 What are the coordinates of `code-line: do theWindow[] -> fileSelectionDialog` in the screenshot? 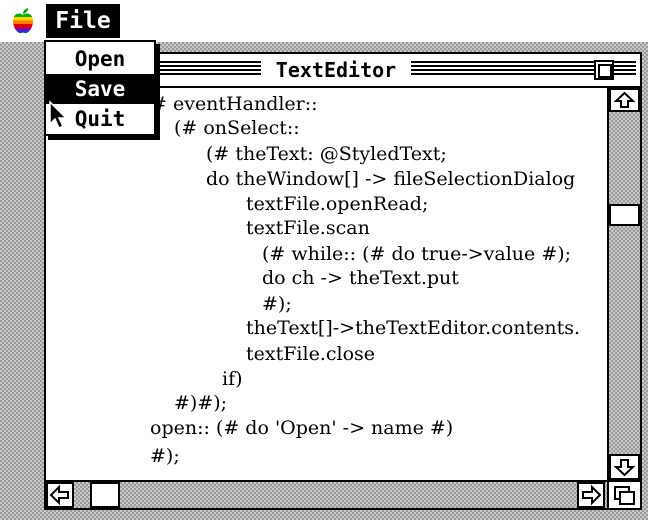 It's located at (391, 179).